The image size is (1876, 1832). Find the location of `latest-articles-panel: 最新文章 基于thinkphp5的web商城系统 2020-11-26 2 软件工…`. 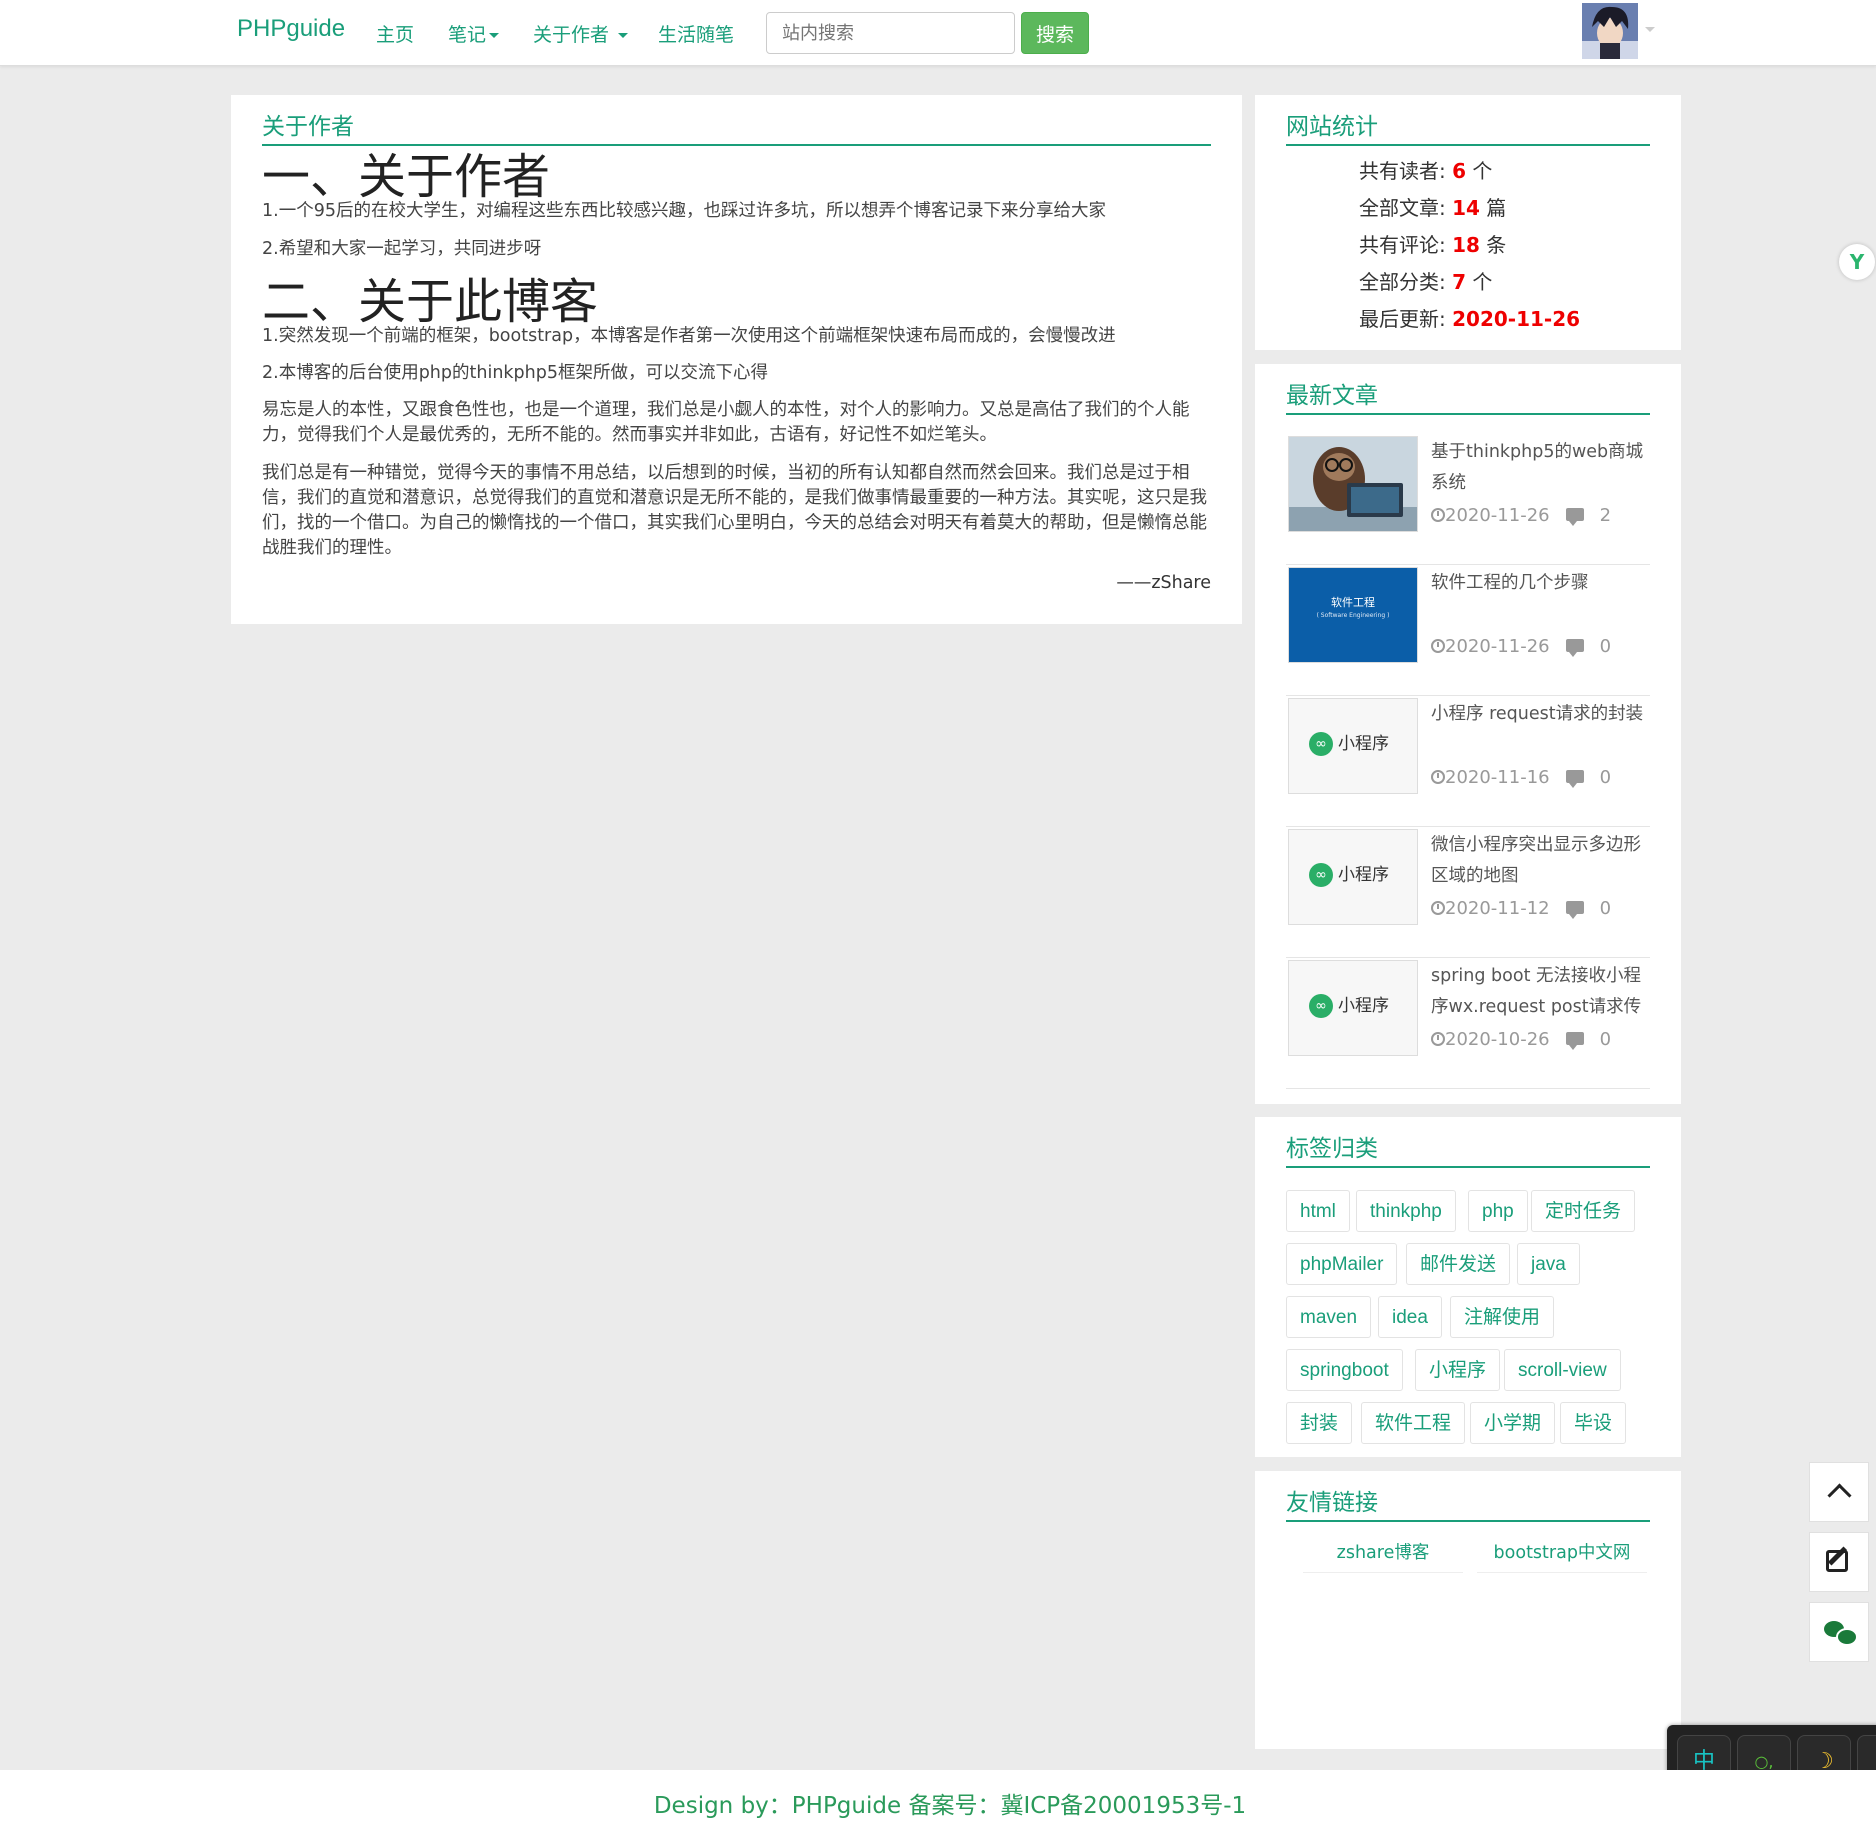

latest-articles-panel: 最新文章 基于thinkphp5的web商城系统 2020-11-26 2 软件工… is located at coordinates (1468, 734).